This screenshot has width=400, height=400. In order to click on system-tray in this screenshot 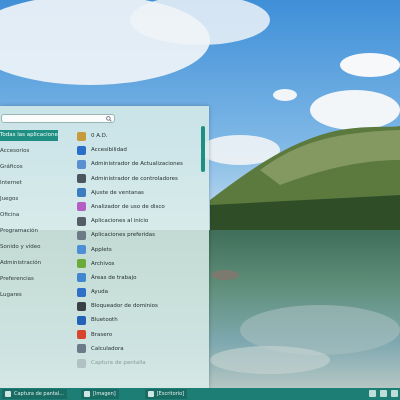, I will do `click(383, 393)`.